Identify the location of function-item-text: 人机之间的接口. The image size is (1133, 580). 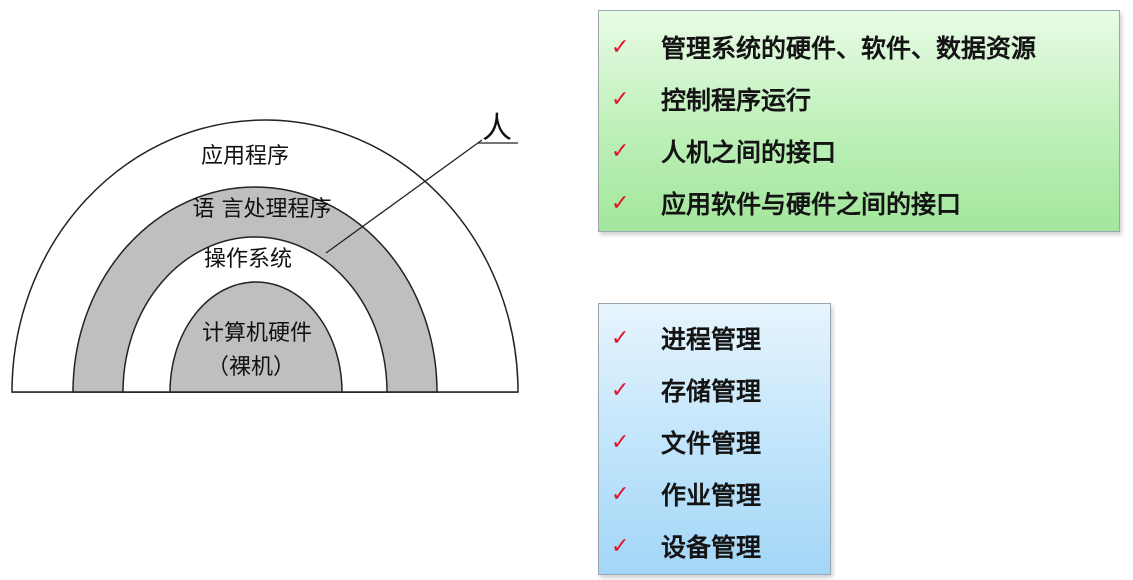
(749, 152).